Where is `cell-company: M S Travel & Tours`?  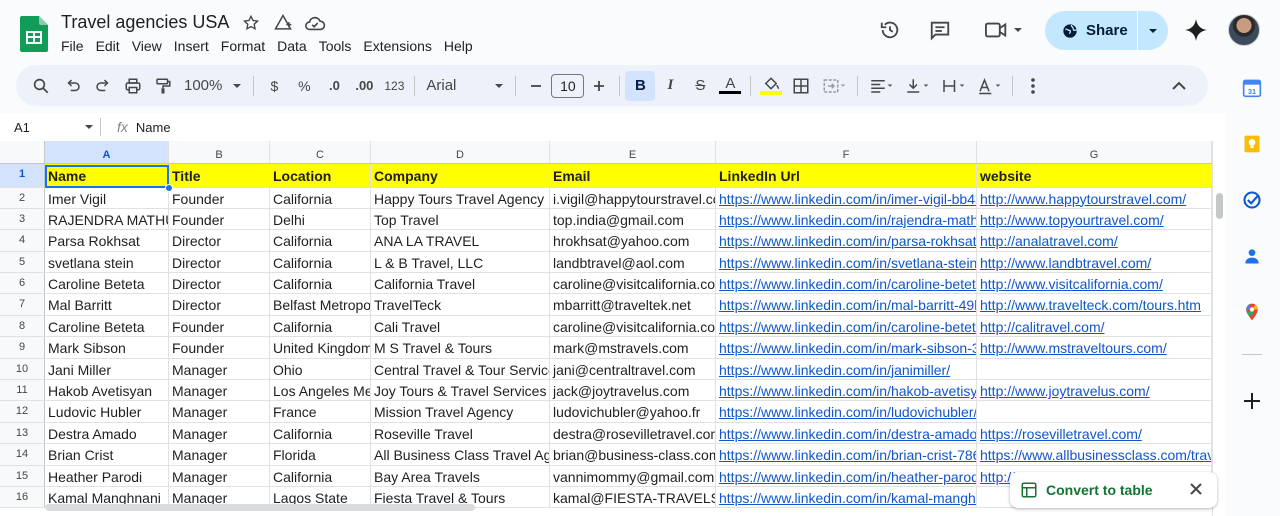
cell-company: M S Travel & Tours is located at coordinates (460, 347).